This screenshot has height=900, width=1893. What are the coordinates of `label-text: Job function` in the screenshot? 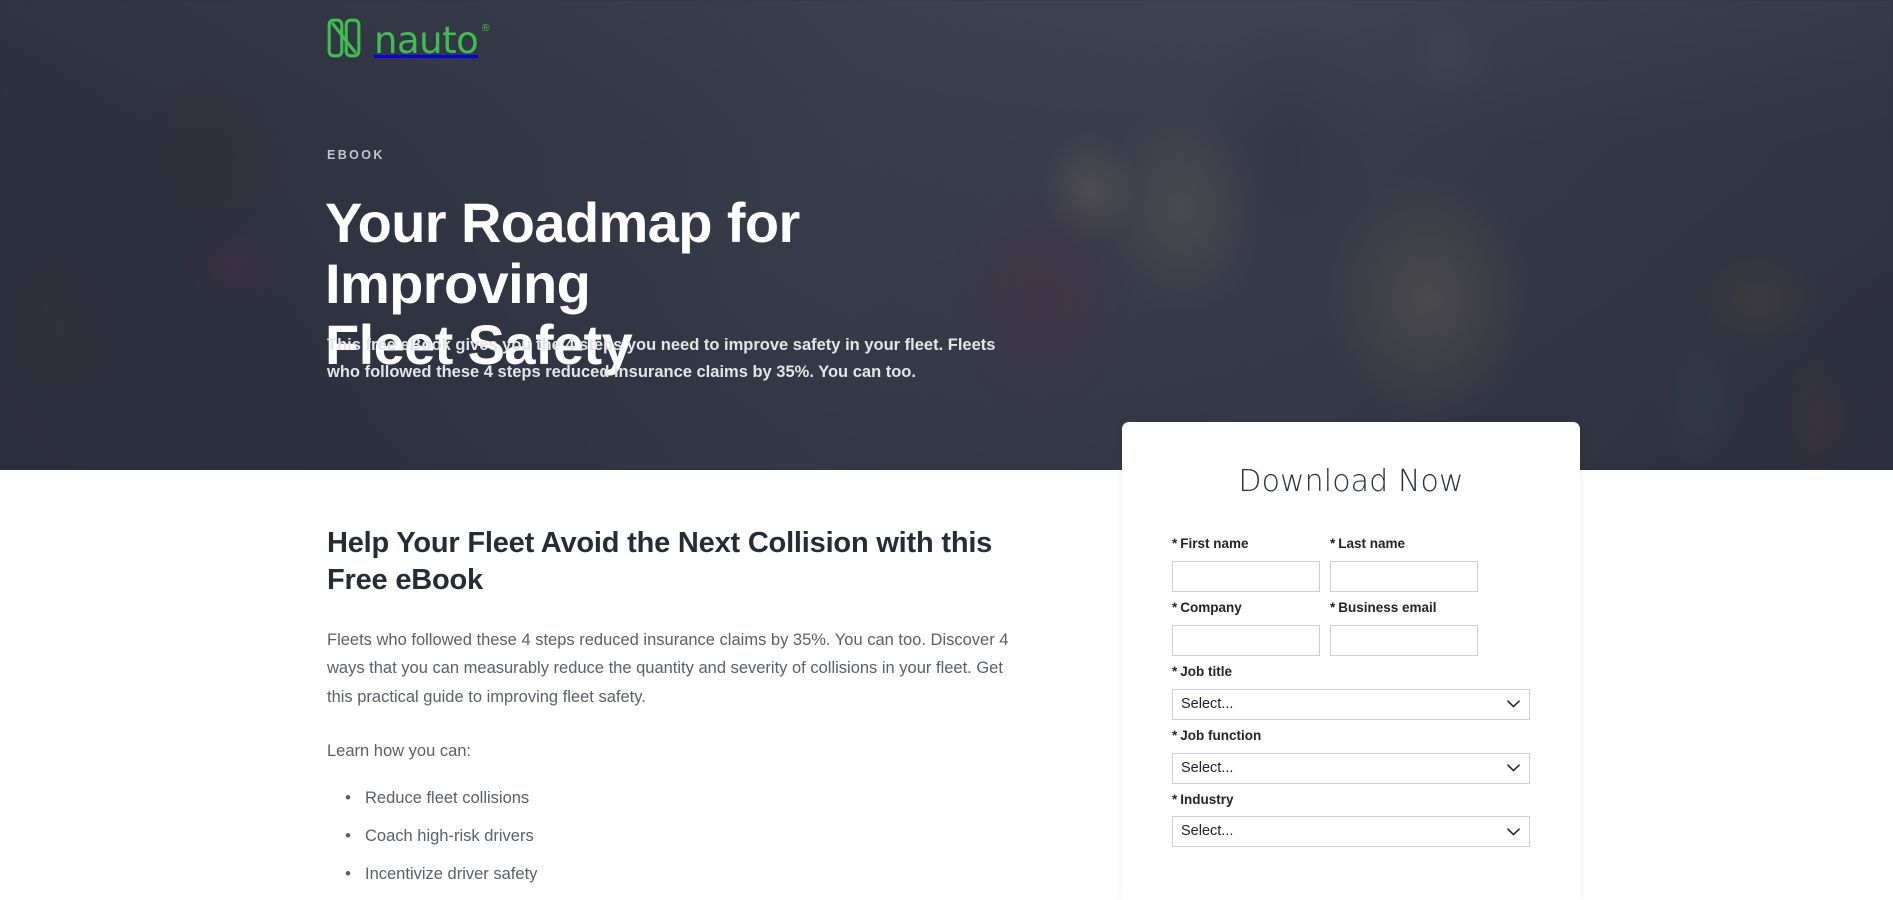 It's located at (1221, 735).